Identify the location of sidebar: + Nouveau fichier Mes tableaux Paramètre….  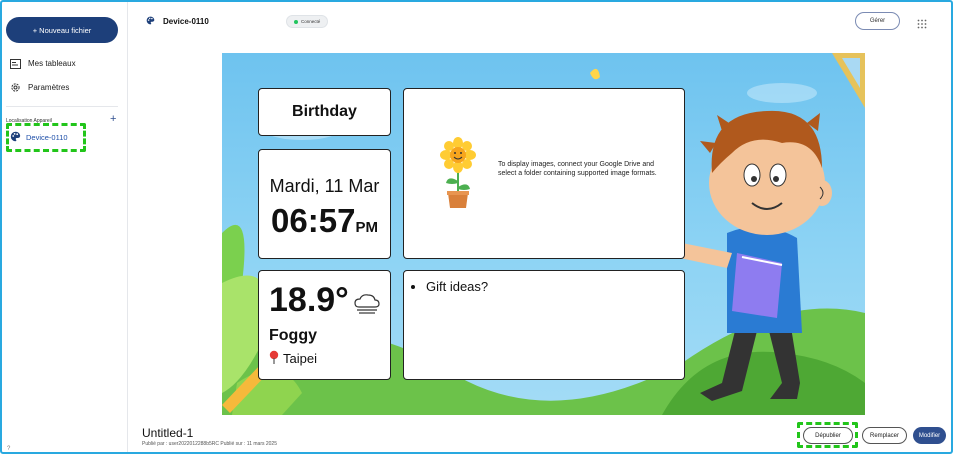
(65, 227).